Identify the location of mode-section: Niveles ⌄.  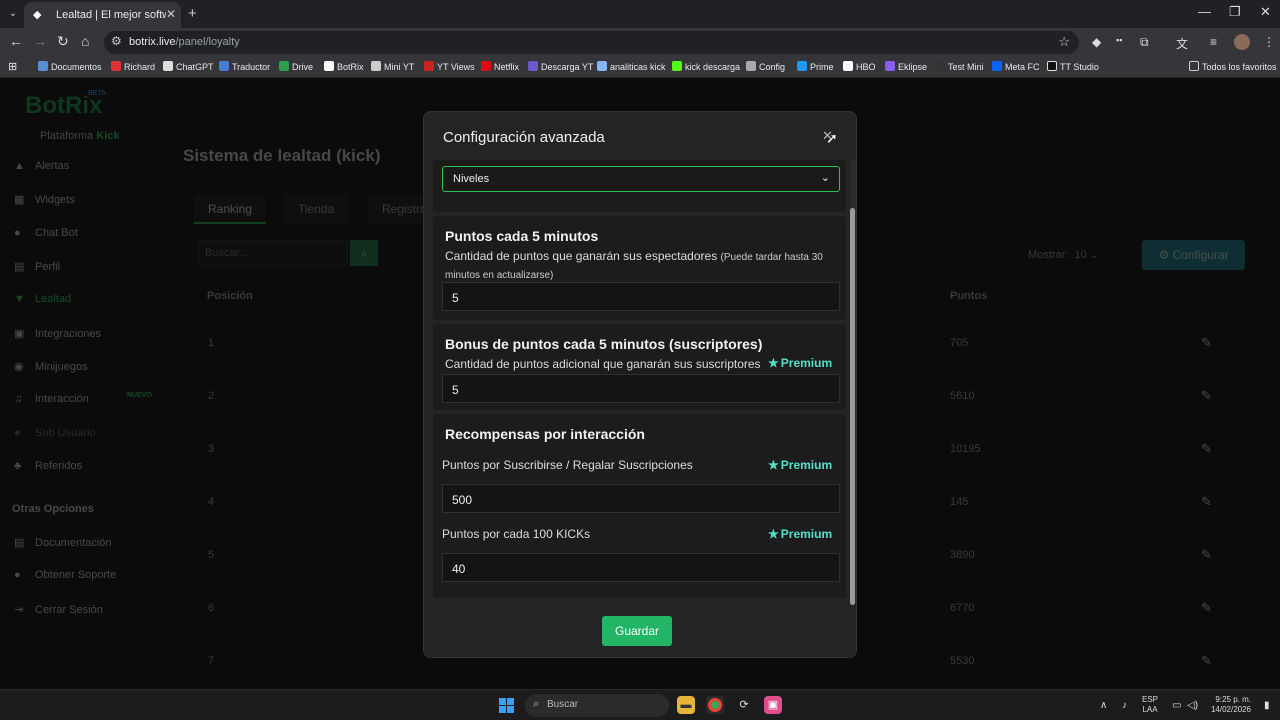
(639, 186).